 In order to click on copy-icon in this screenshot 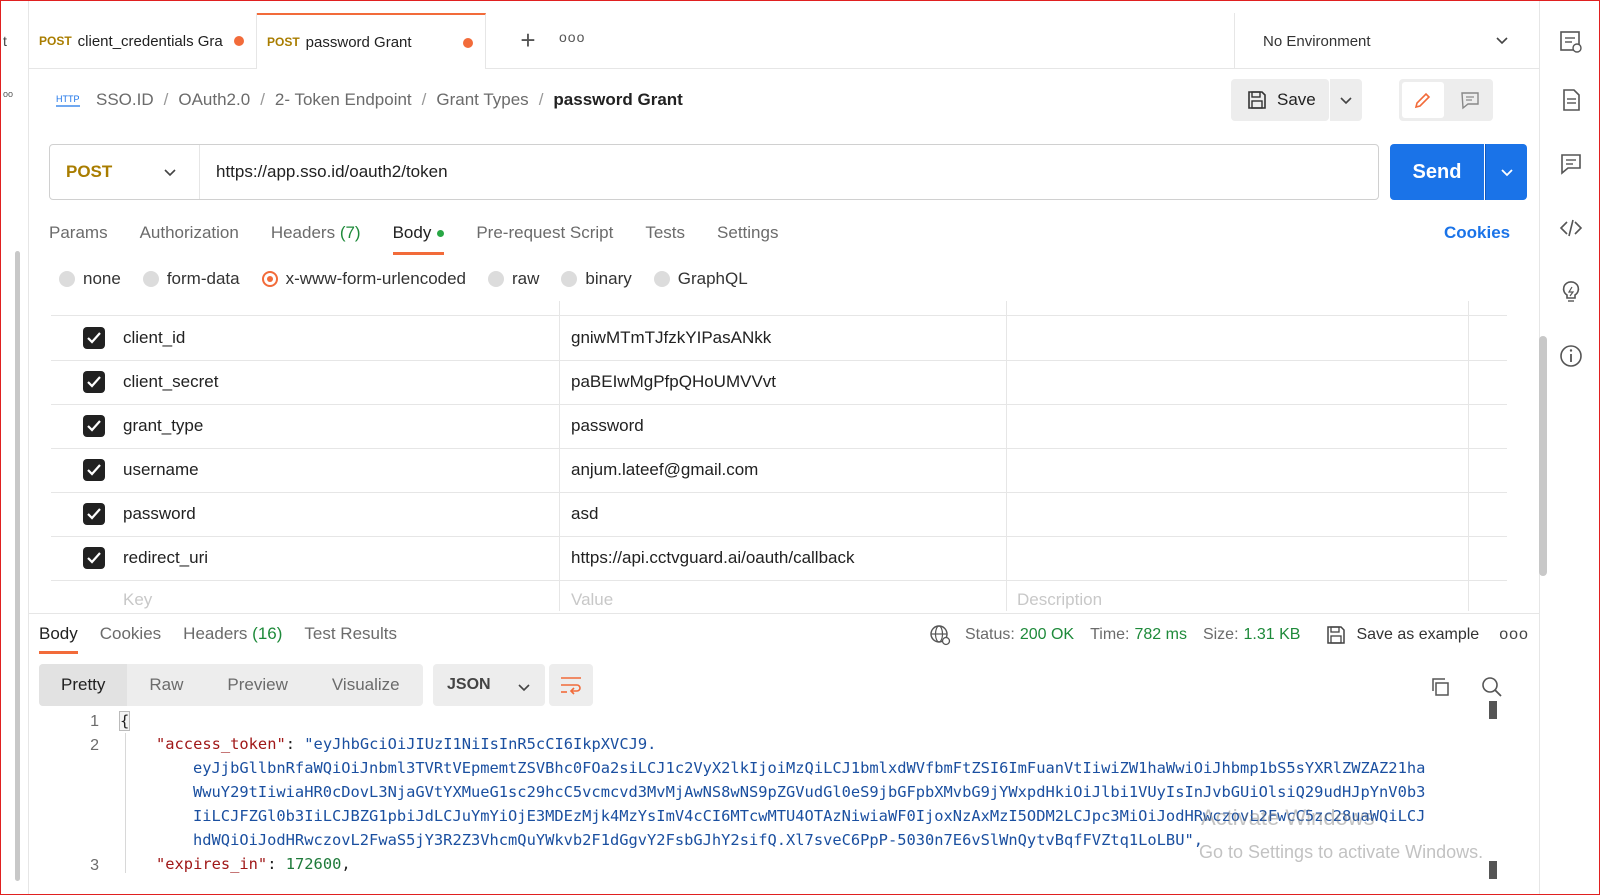, I will do `click(1440, 687)`.